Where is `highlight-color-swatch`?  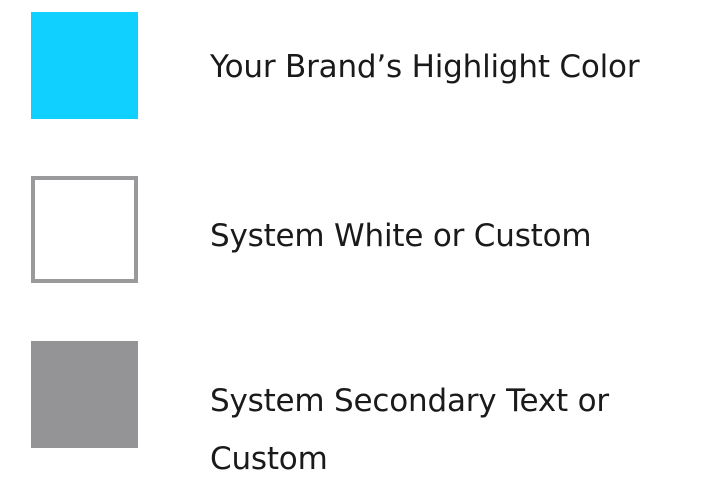 highlight-color-swatch is located at coordinates (84, 65).